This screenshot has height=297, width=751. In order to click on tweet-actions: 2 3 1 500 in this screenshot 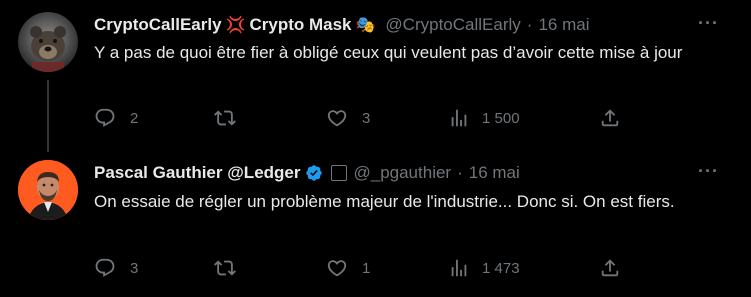, I will do `click(364, 119)`.